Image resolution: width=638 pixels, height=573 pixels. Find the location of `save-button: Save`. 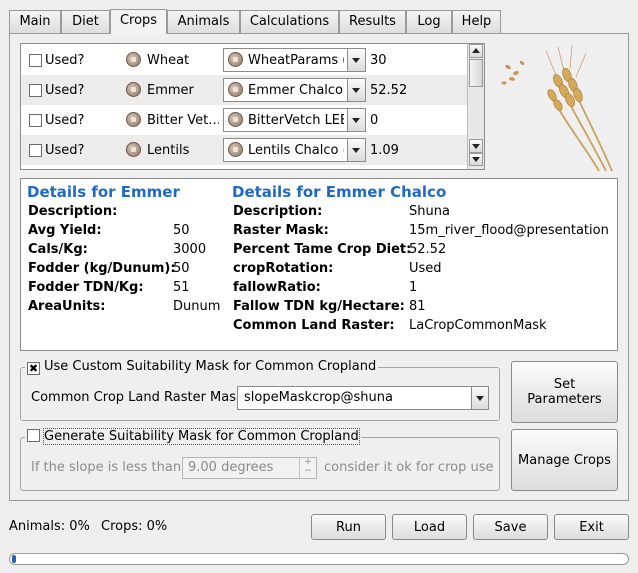

save-button: Save is located at coordinates (510, 527).